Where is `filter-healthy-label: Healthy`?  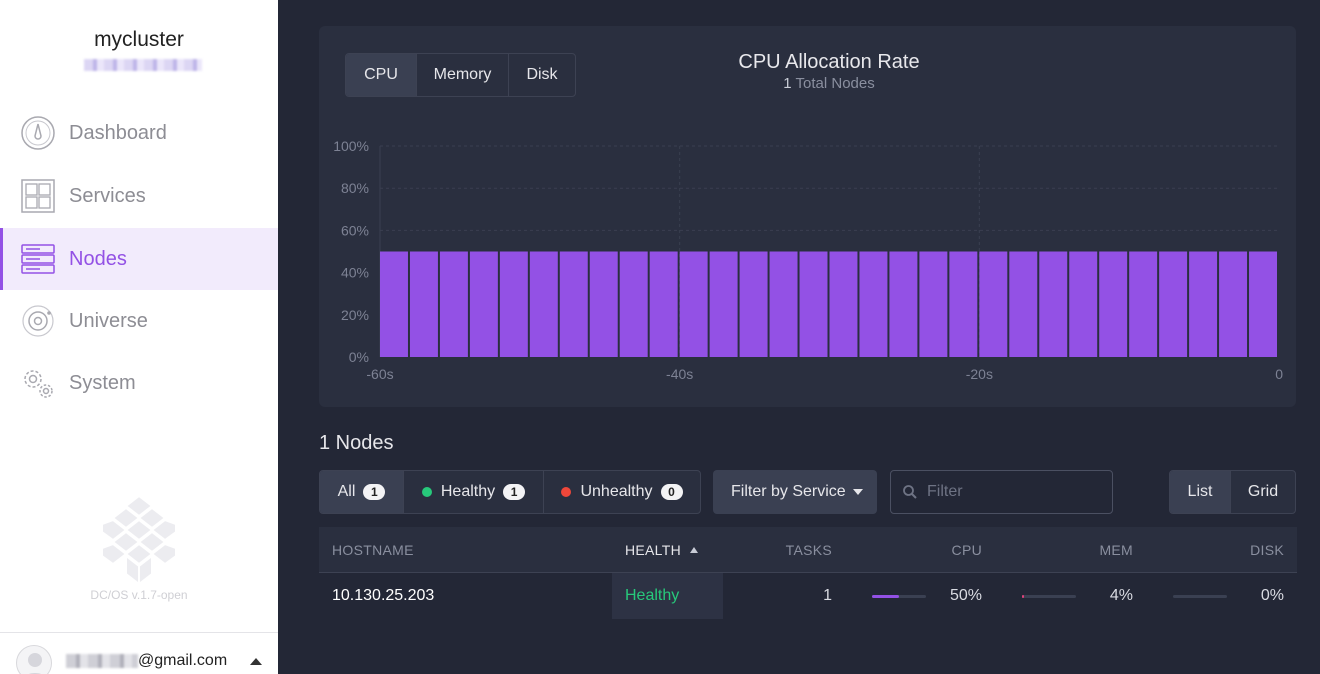 filter-healthy-label: Healthy is located at coordinates (468, 491).